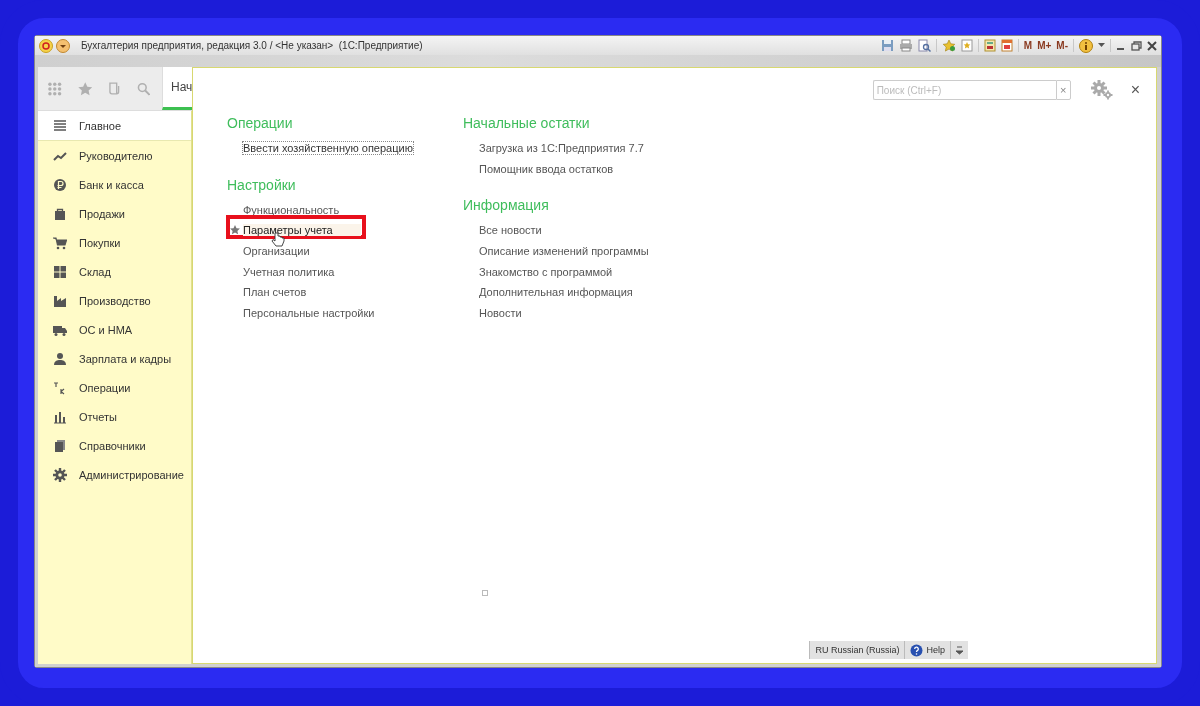 This screenshot has height=706, width=1200. I want to click on tab: Нач, so click(177, 88).